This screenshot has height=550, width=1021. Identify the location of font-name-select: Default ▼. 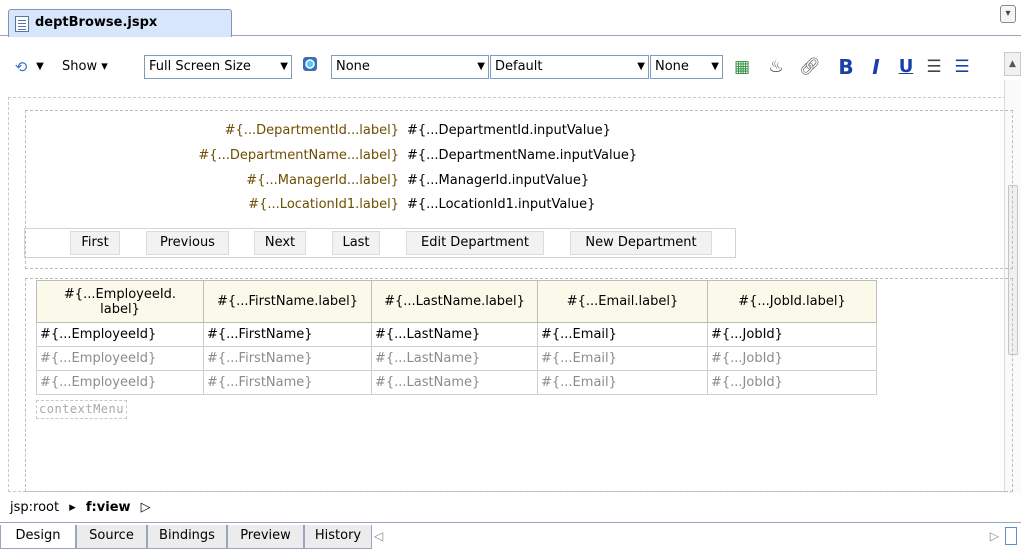
(569, 67).